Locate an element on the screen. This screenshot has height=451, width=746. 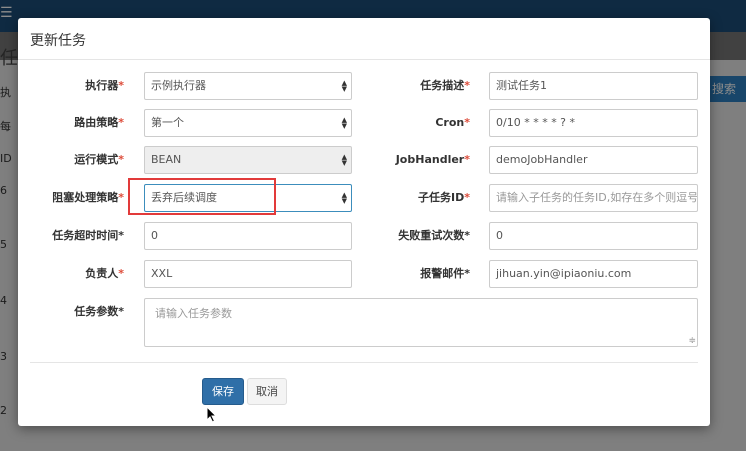
job-handler-label: JobHandler* is located at coordinates (432, 159).